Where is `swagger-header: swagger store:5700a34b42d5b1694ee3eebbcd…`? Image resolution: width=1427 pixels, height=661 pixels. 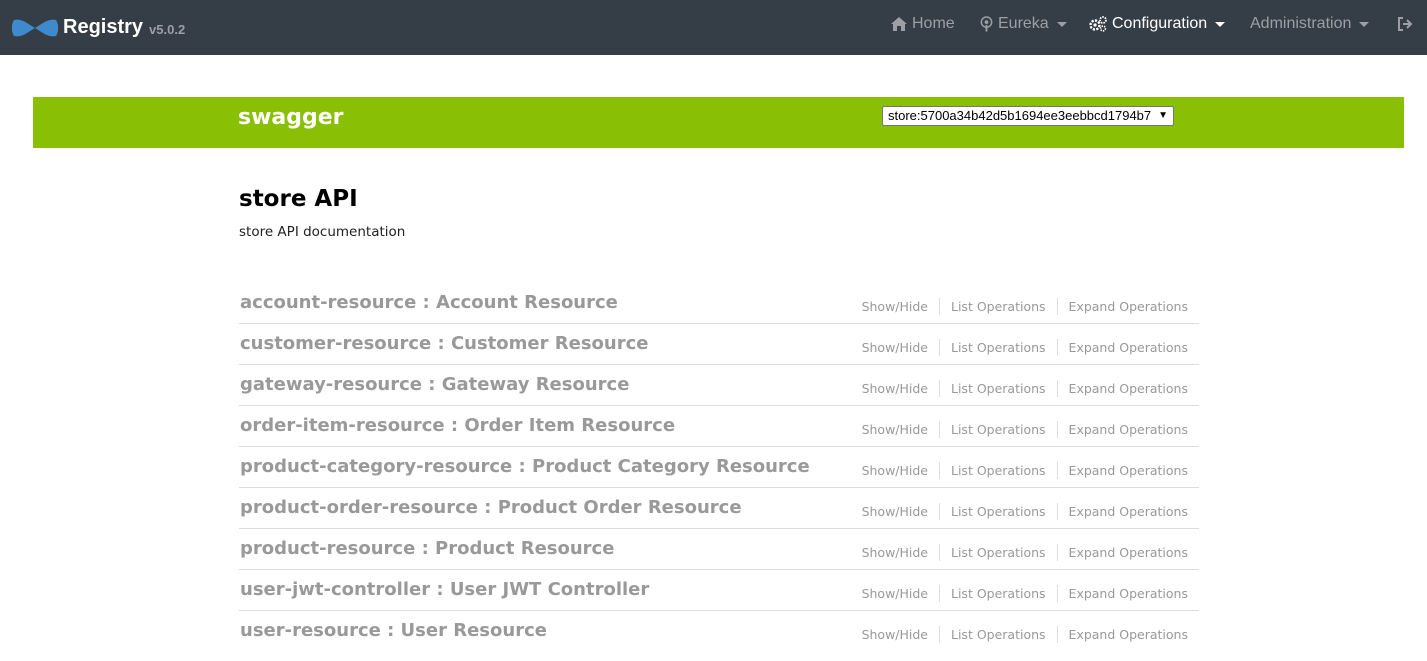
swagger-header: swagger store:5700a34b42d5b1694ee3eebbcd… is located at coordinates (718, 122).